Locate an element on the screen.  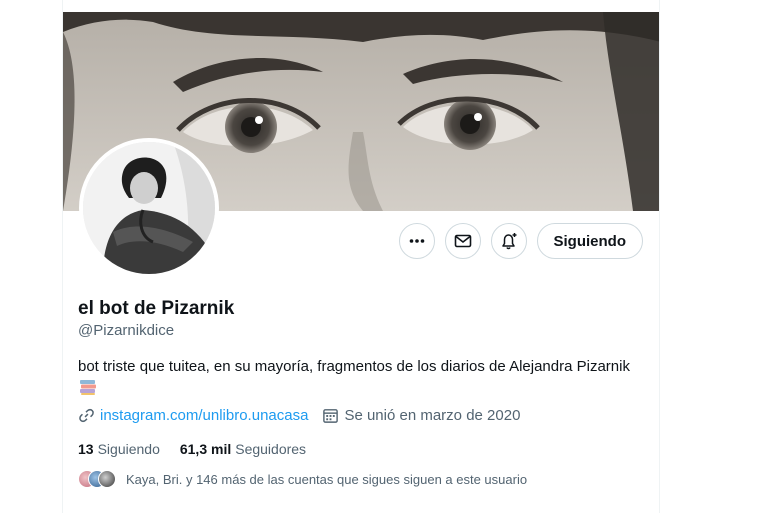
avatar-image is located at coordinates (149, 208).